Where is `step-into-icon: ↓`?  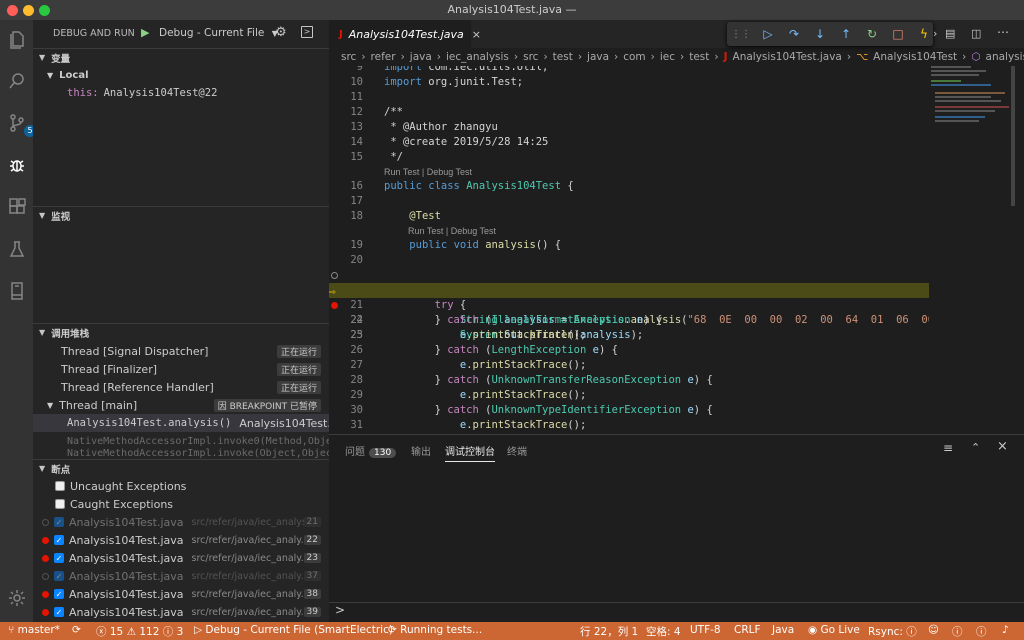
step-into-icon: ↓ is located at coordinates (820, 34).